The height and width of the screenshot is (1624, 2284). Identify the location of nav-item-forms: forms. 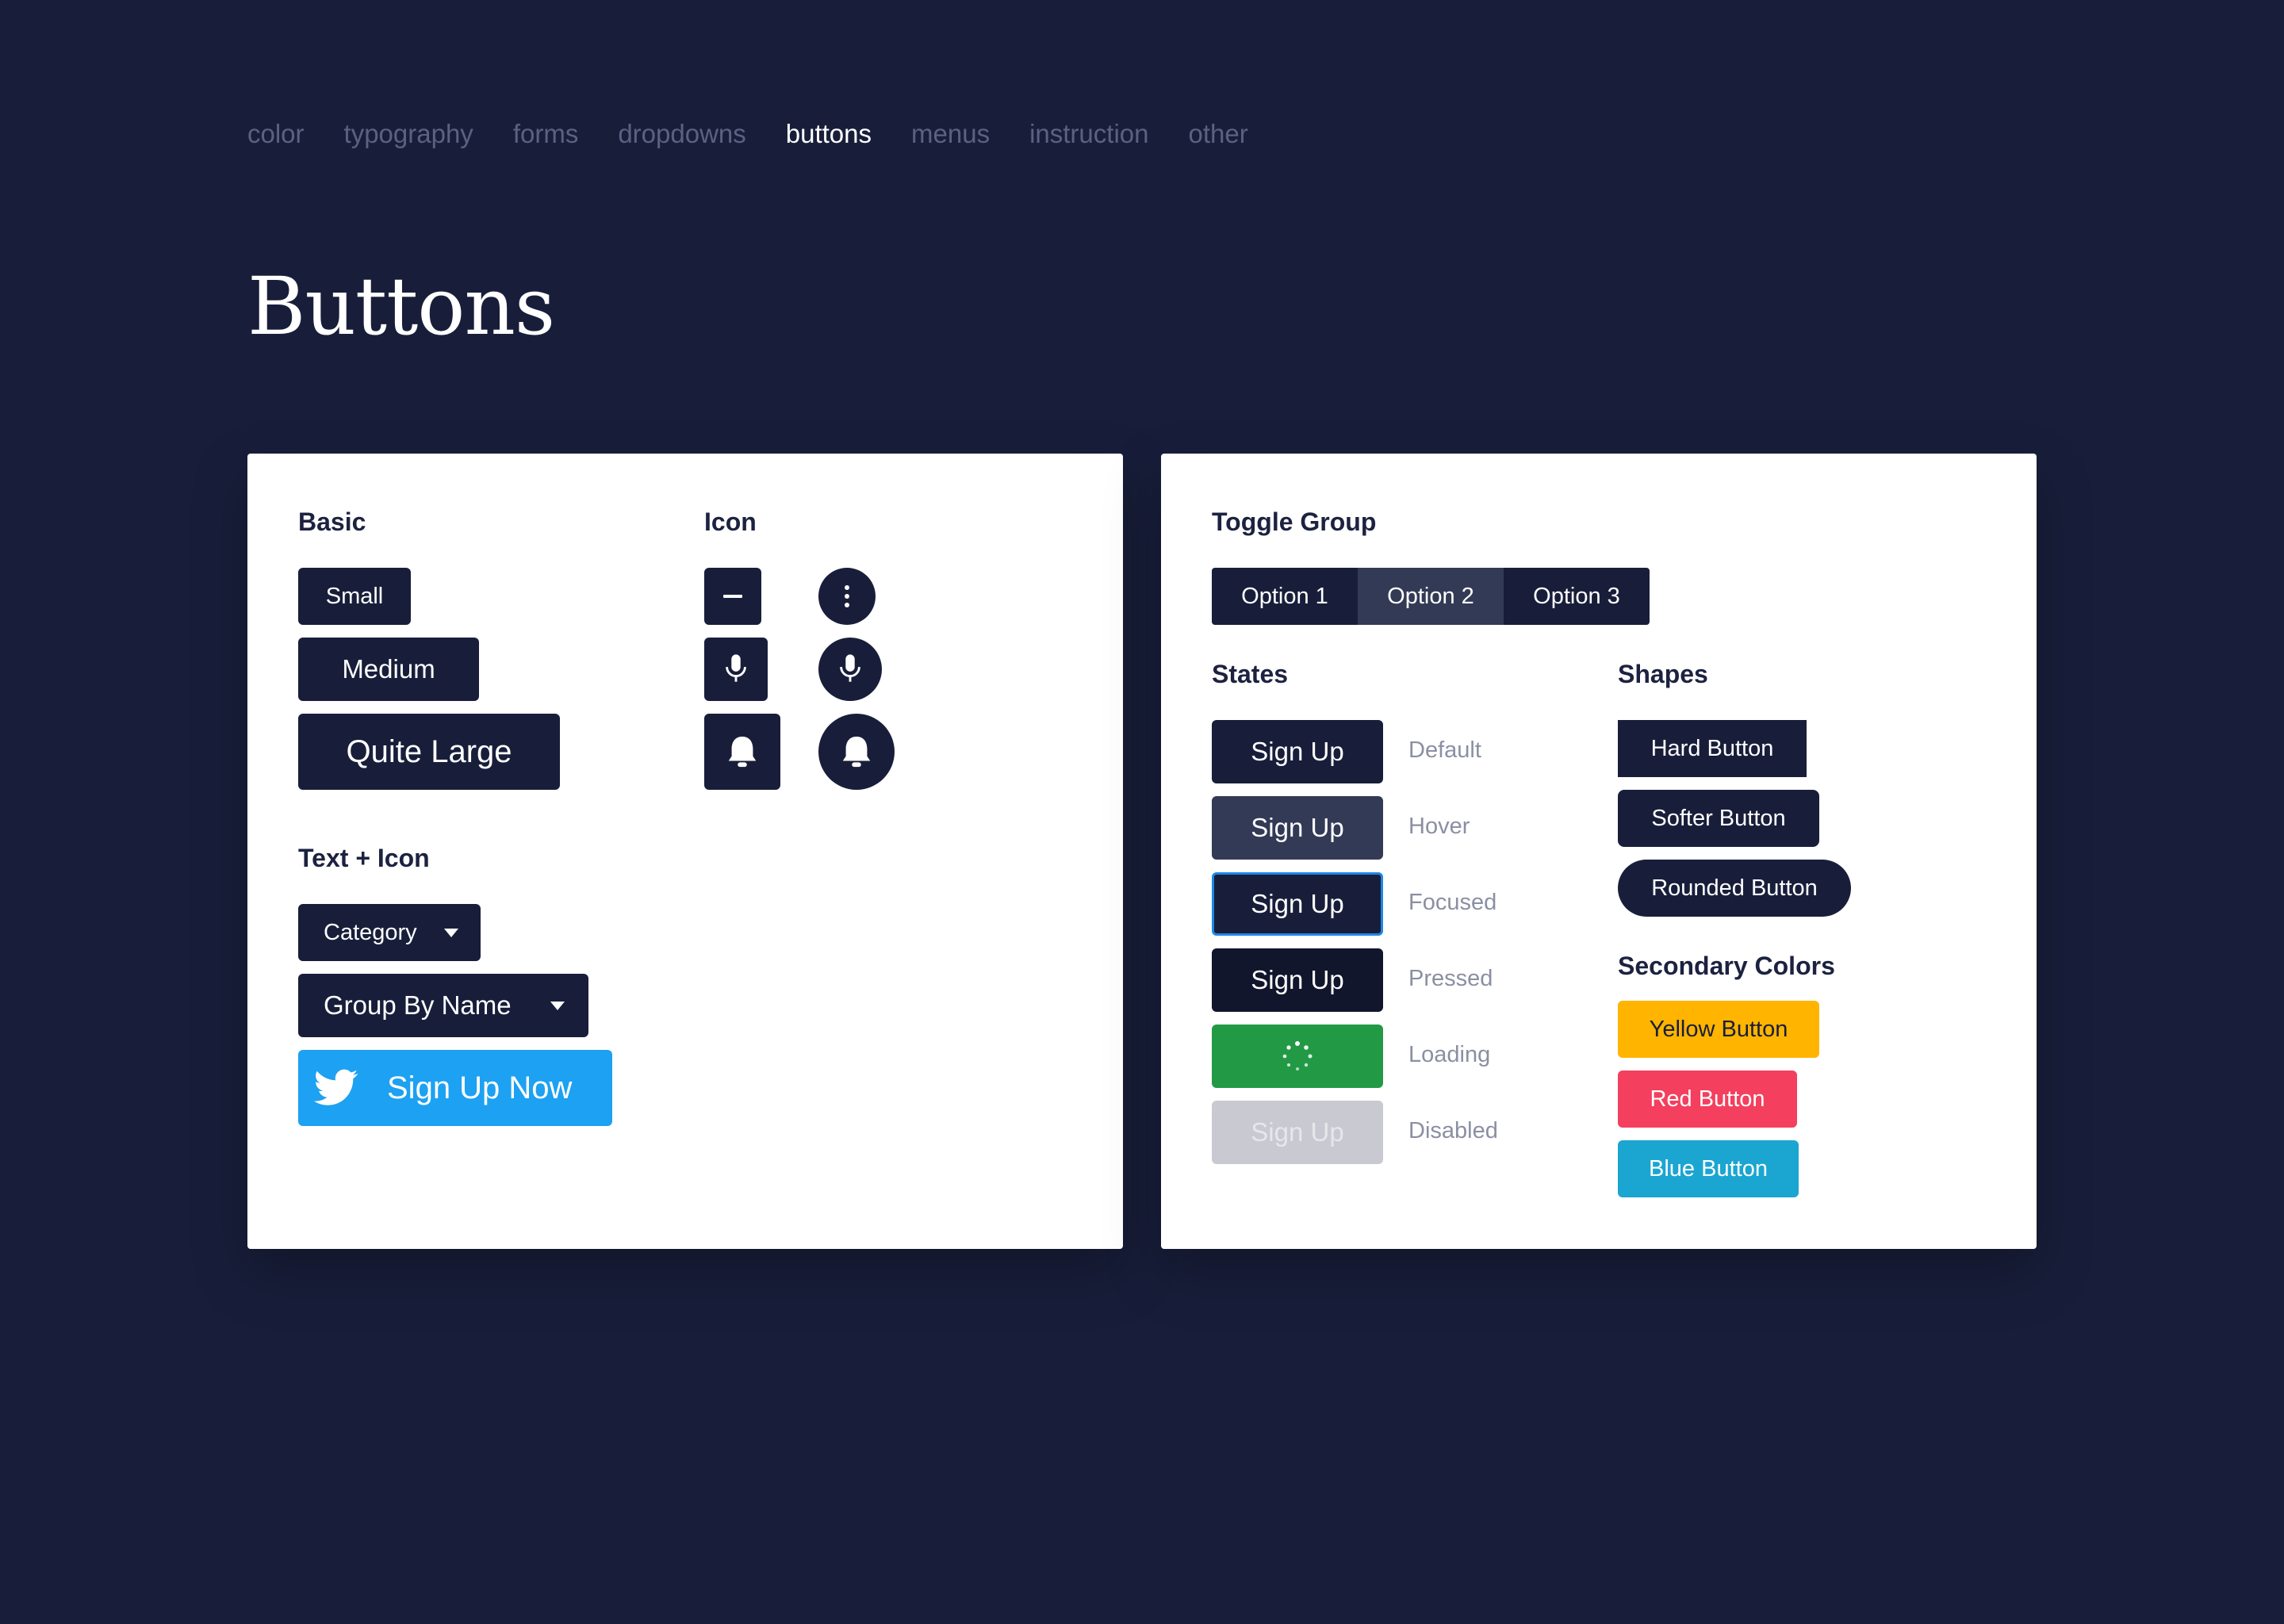
(546, 134).